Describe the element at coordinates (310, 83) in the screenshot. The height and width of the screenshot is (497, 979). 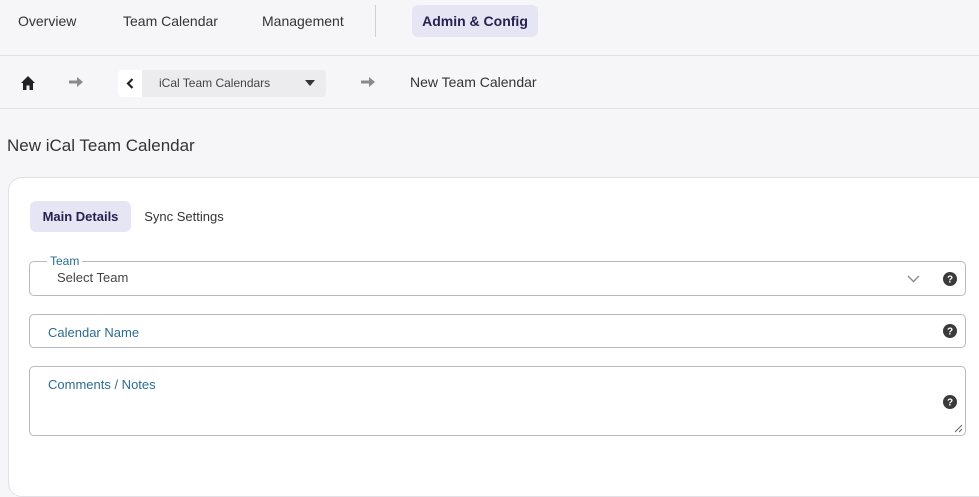
I see `caret-down-icon` at that location.